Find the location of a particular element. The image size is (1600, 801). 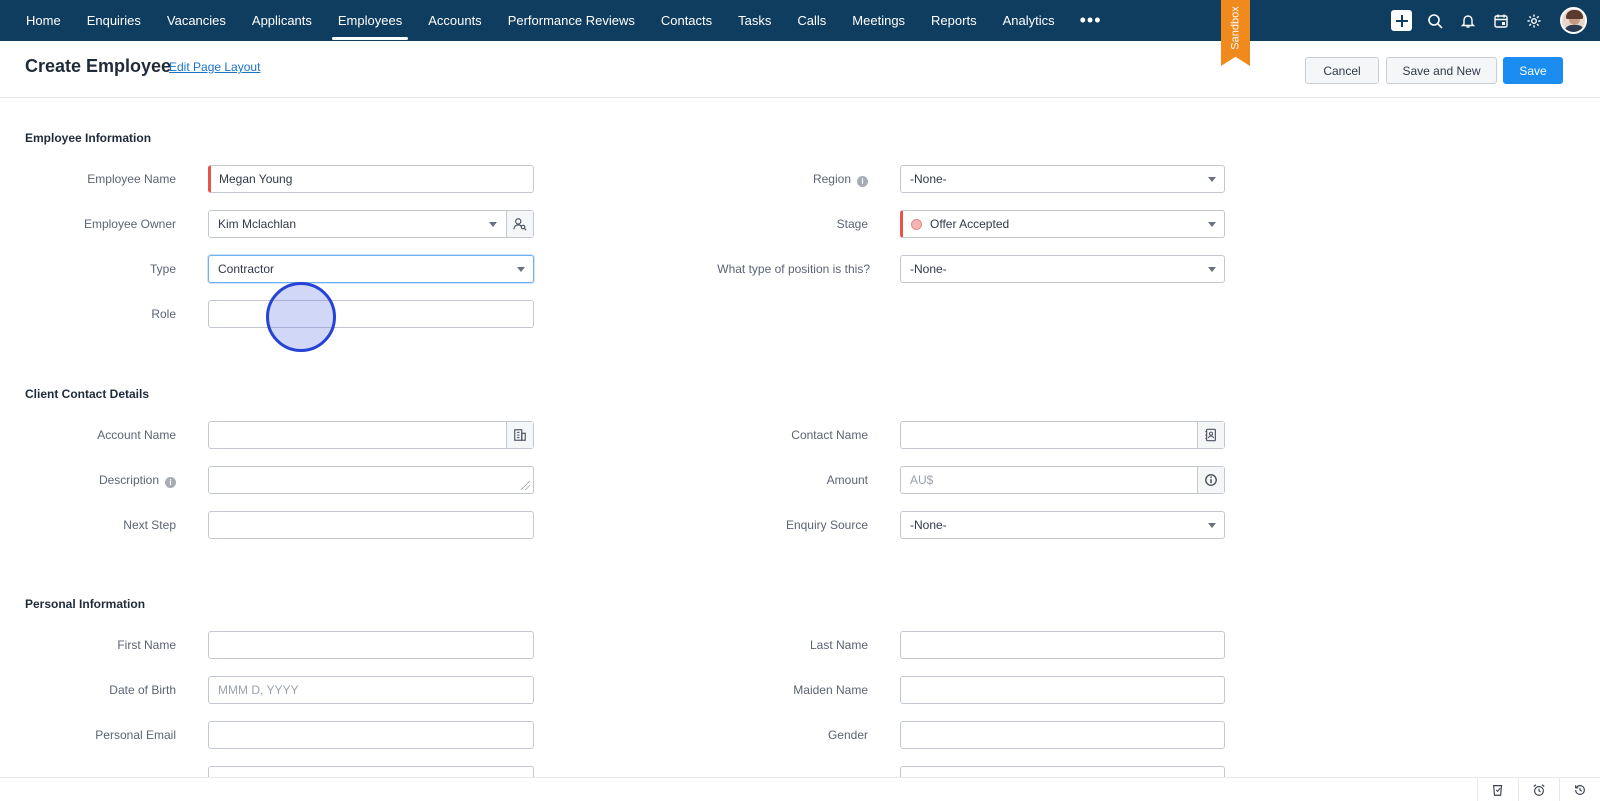

save-button: Save is located at coordinates (1533, 70).